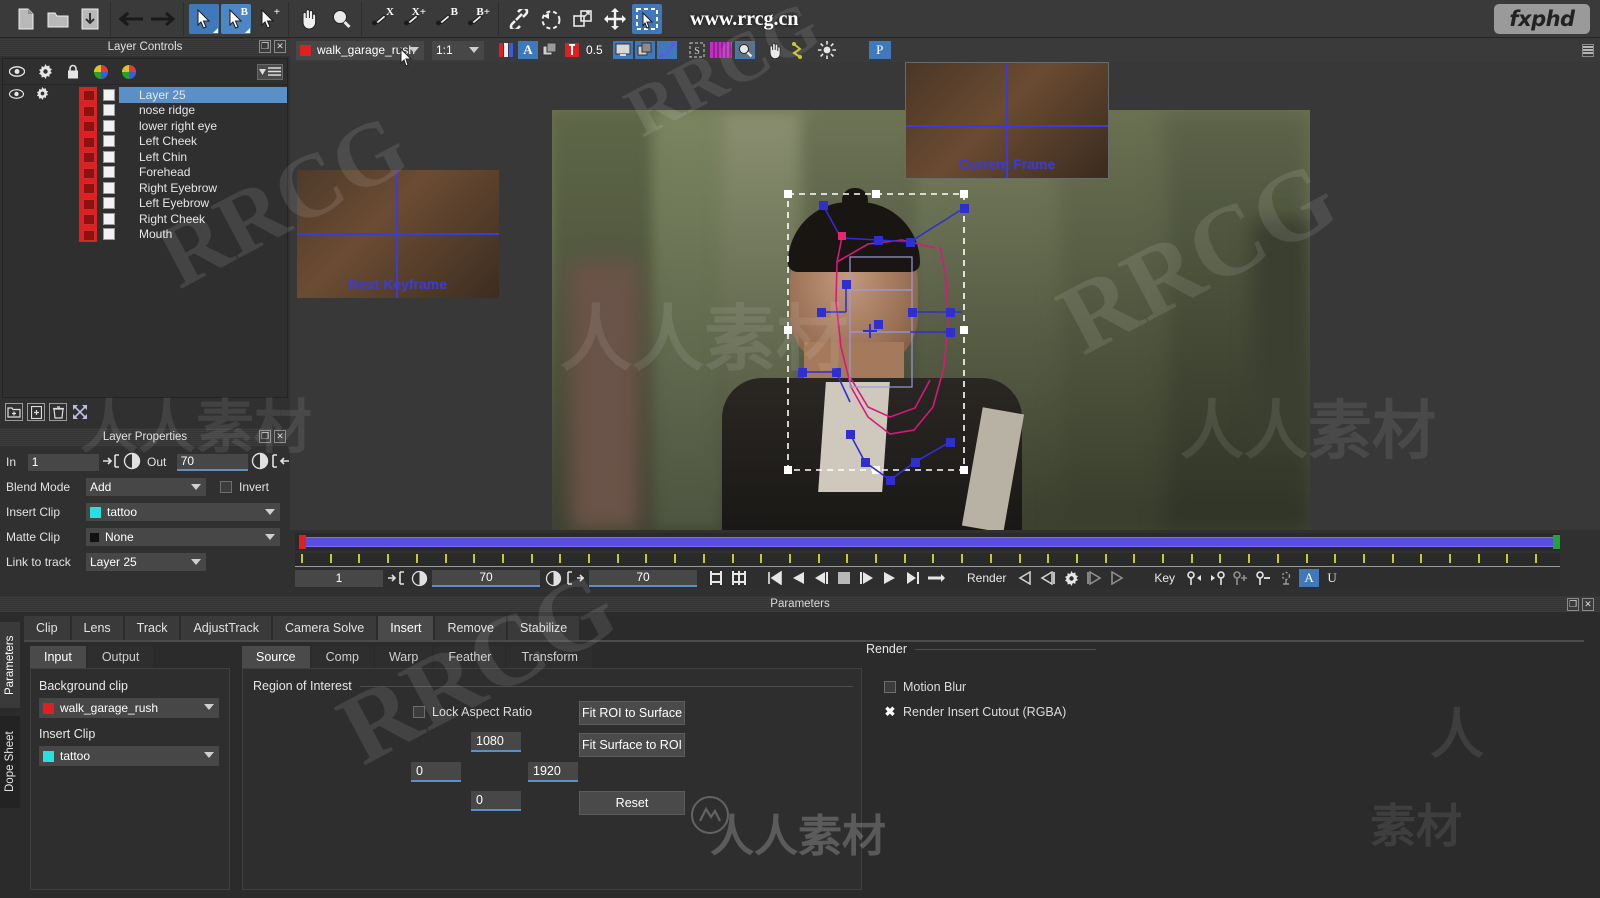 The width and height of the screenshot is (1600, 898). What do you see at coordinates (145, 234) in the screenshot?
I see `layer-row: Mouth` at bounding box center [145, 234].